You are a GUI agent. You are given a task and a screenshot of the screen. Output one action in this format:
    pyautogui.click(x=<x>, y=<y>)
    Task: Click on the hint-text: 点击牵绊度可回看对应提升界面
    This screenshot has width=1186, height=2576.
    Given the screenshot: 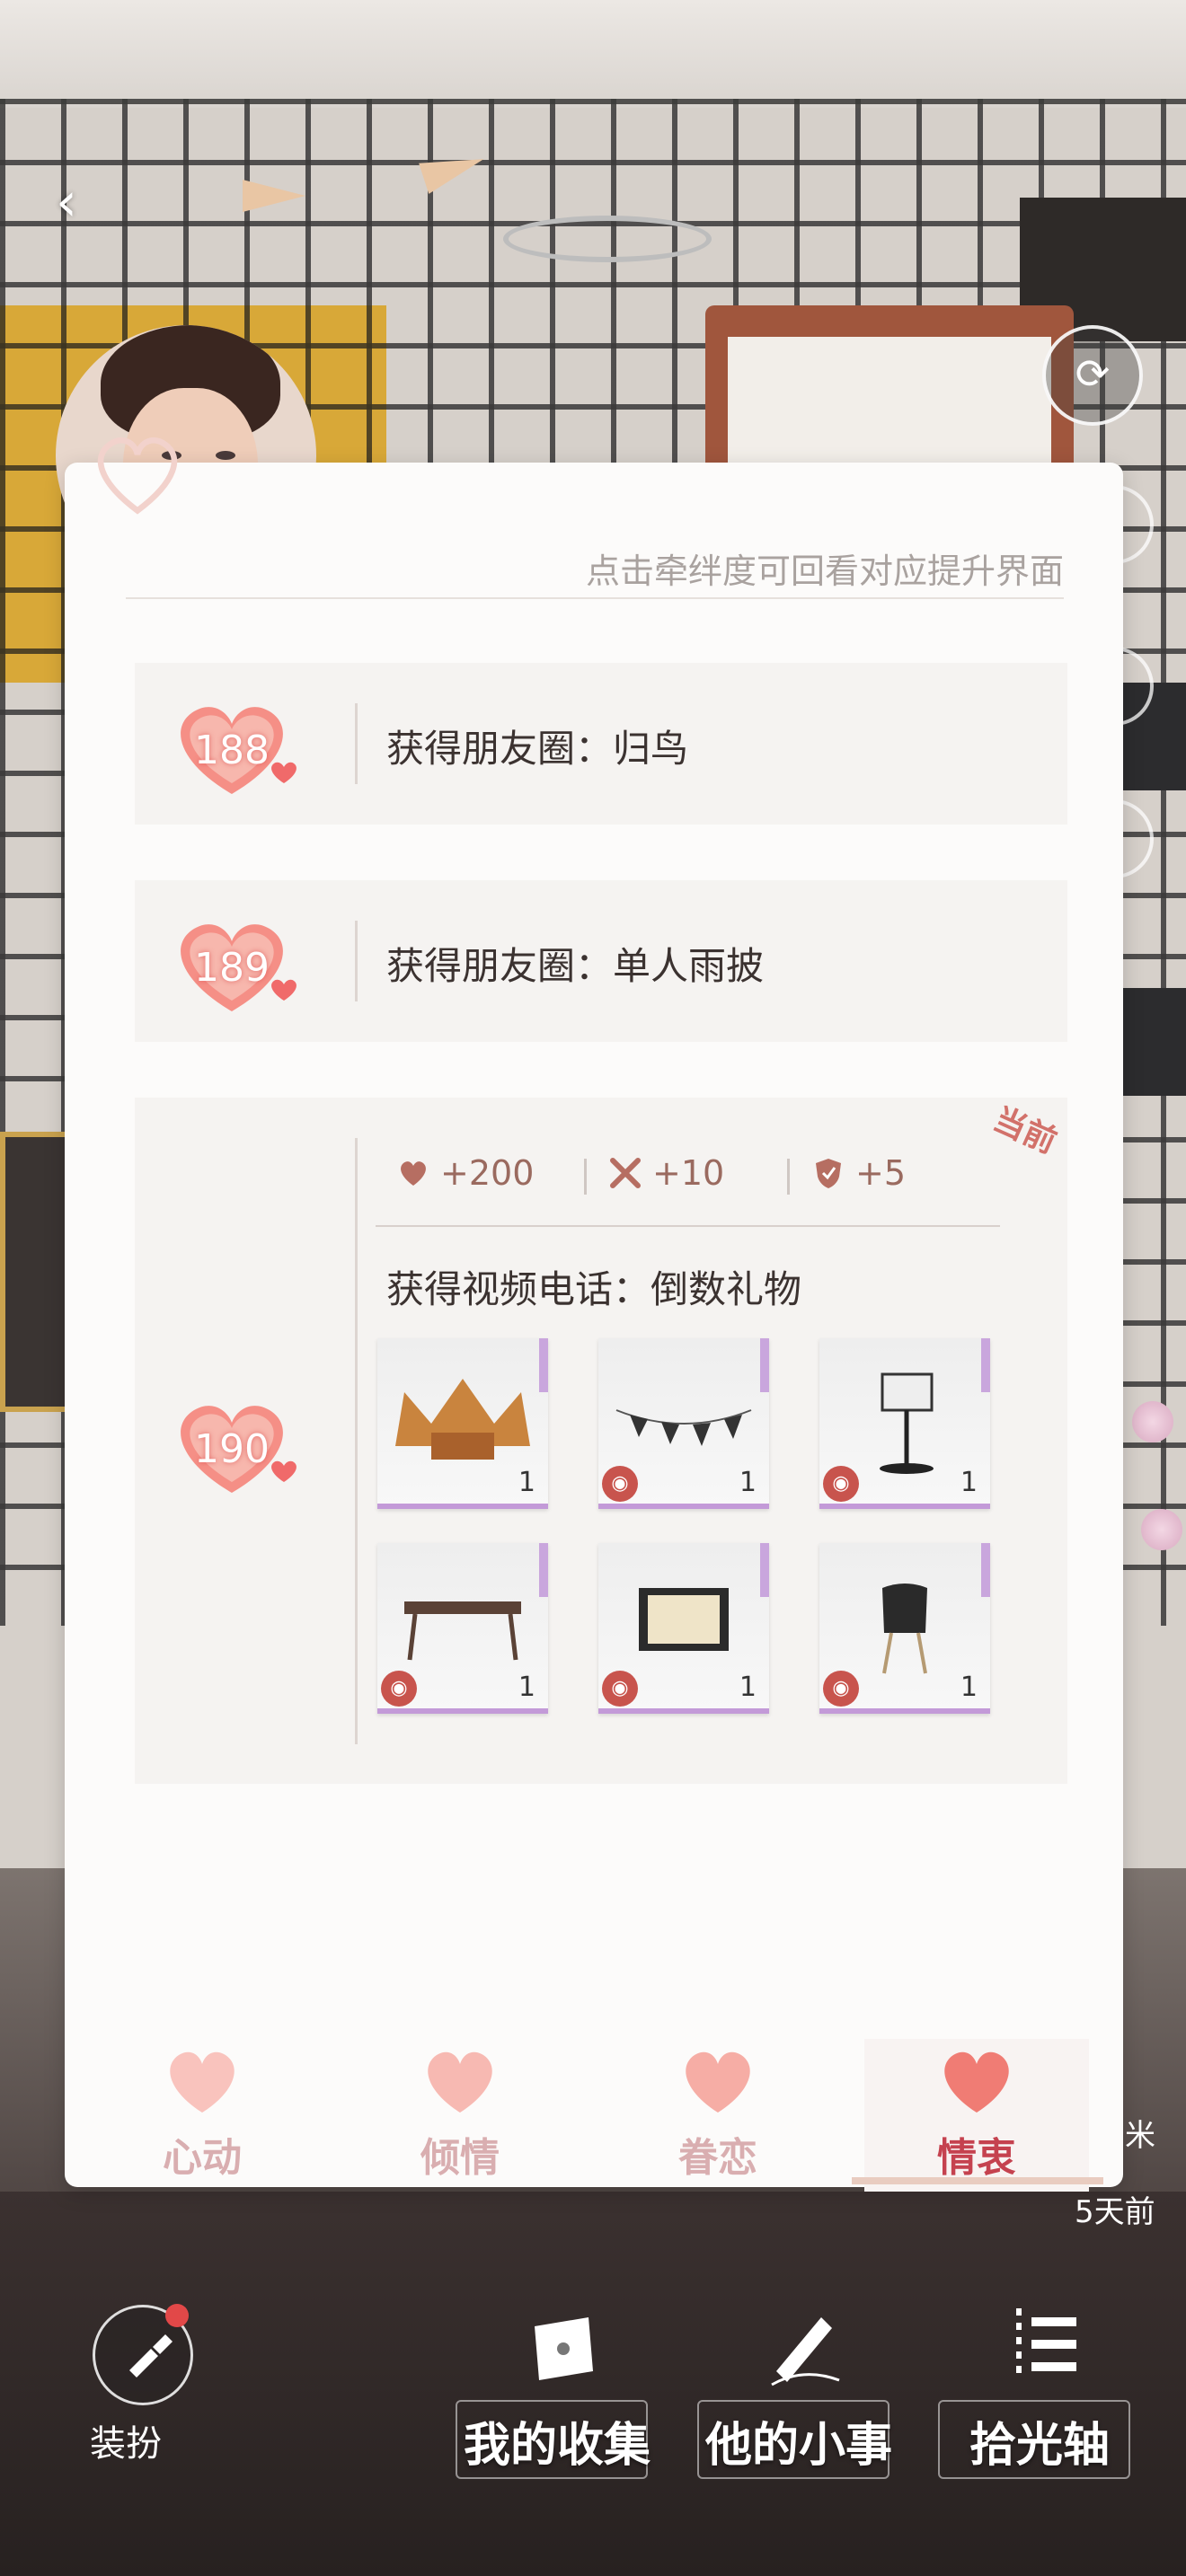 What is the action you would take?
    pyautogui.click(x=824, y=571)
    